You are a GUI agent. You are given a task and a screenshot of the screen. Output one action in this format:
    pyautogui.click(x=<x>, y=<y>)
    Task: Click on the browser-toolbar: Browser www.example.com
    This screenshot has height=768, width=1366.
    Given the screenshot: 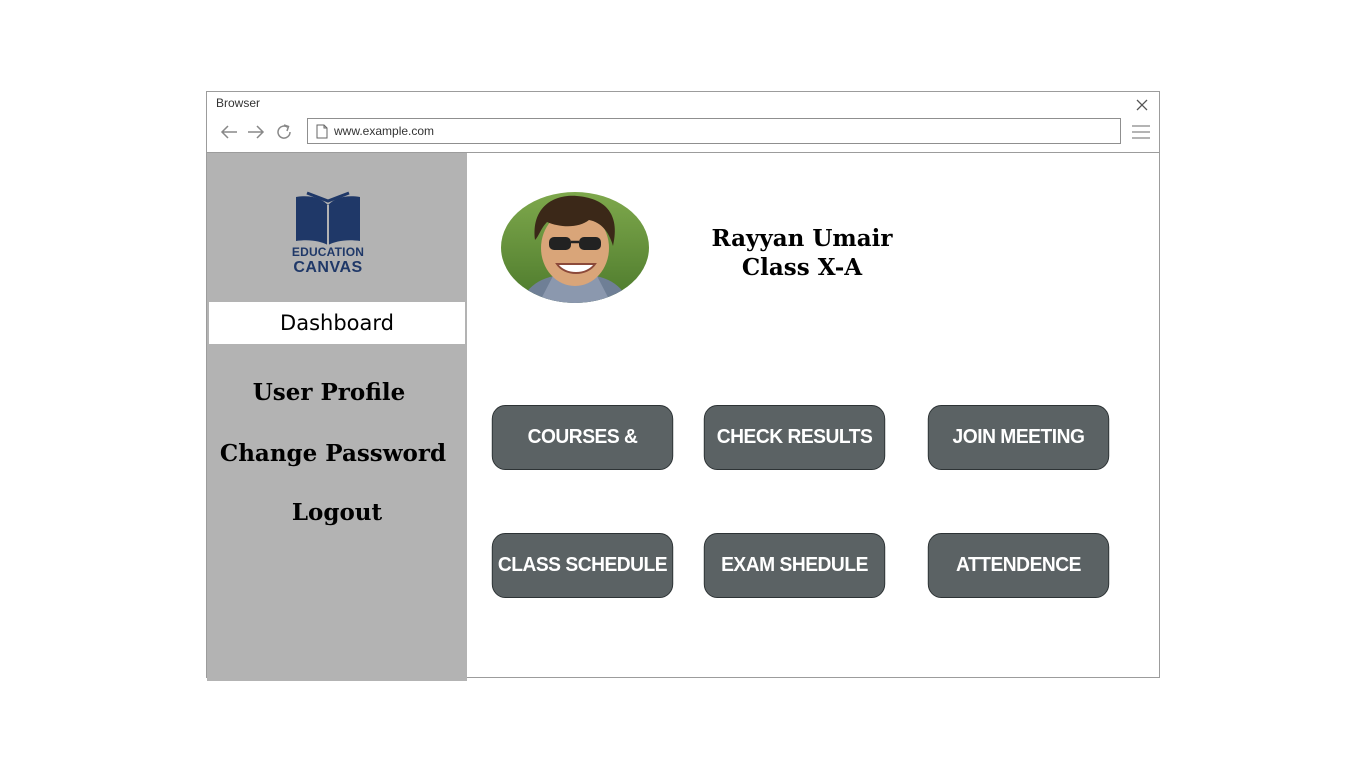 What is the action you would take?
    pyautogui.click(x=683, y=122)
    